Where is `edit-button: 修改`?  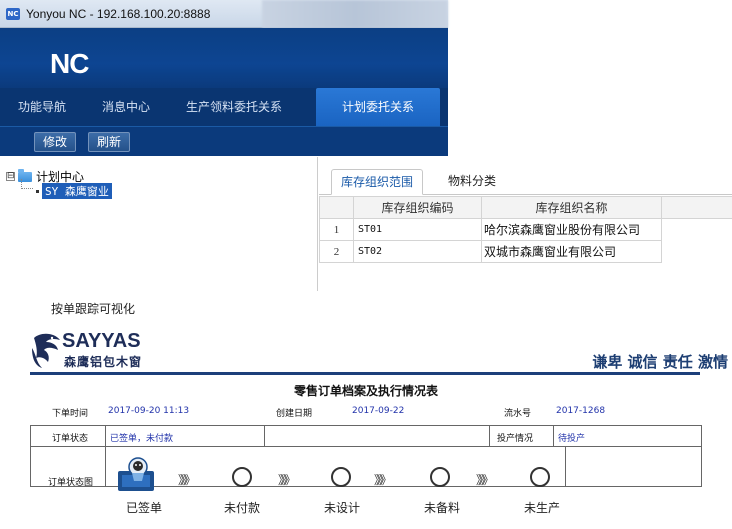
edit-button: 修改 is located at coordinates (55, 141).